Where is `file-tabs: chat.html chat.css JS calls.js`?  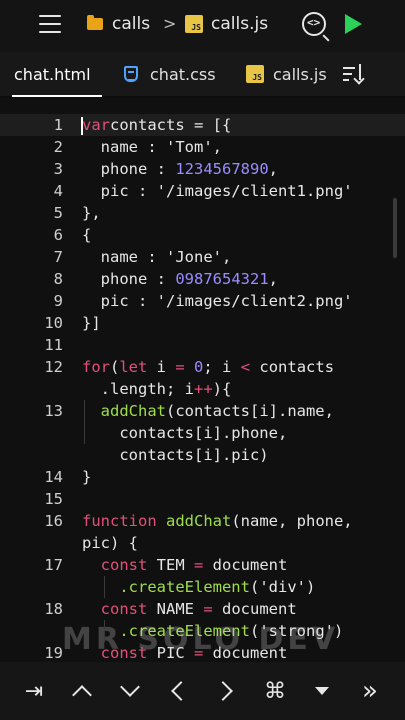 file-tabs: chat.html chat.css JS calls.js is located at coordinates (202, 74).